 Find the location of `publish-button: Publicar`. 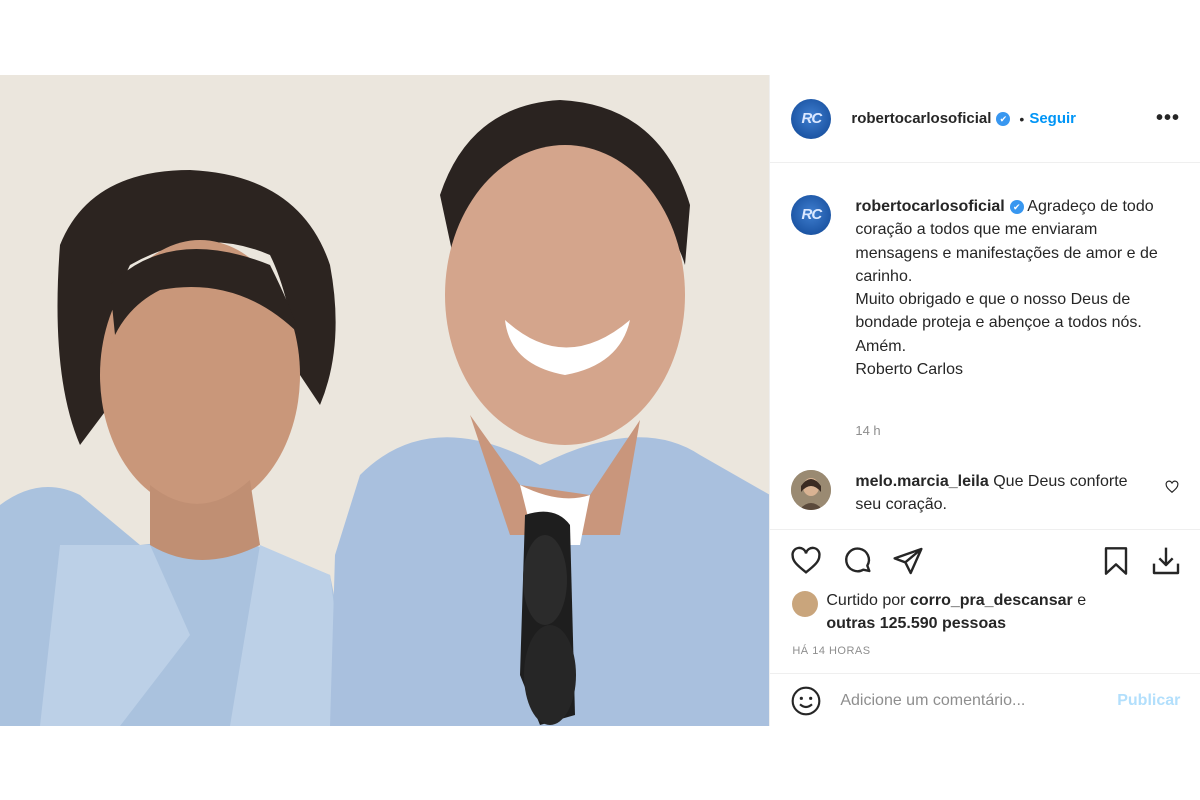

publish-button: Publicar is located at coordinates (1148, 701).